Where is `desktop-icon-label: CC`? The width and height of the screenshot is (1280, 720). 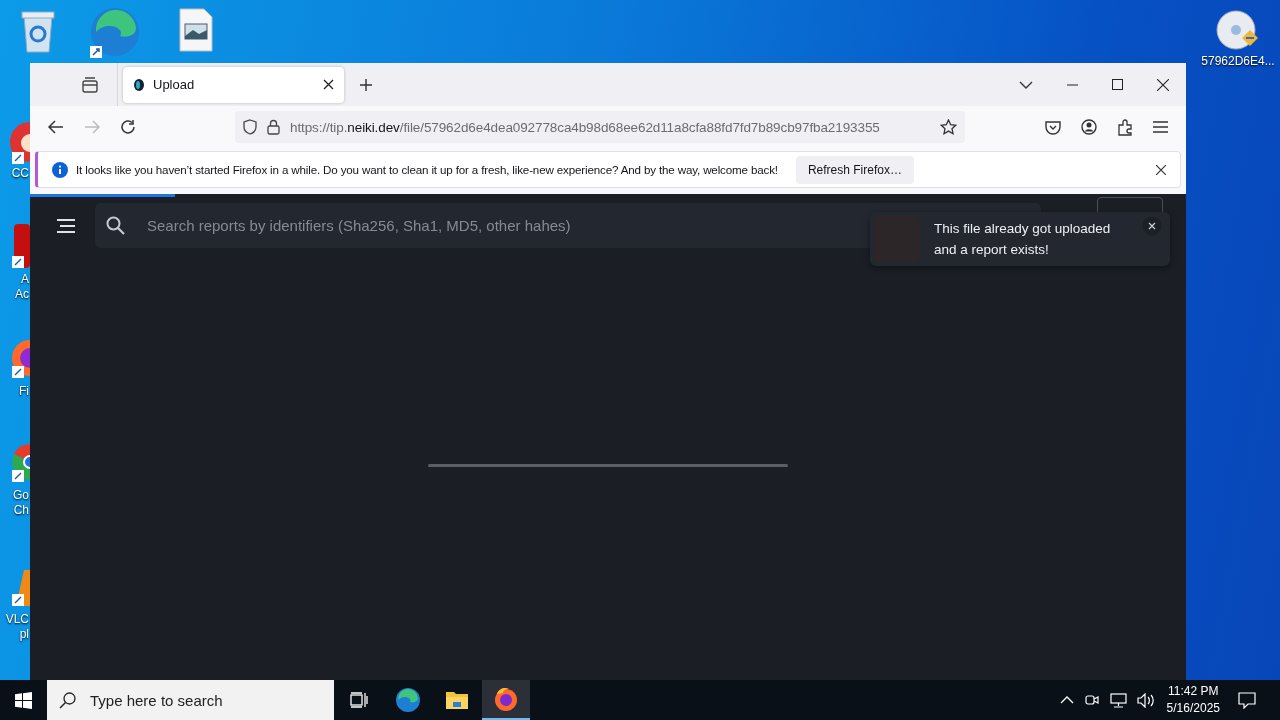
desktop-icon-label: CC is located at coordinates (20, 173).